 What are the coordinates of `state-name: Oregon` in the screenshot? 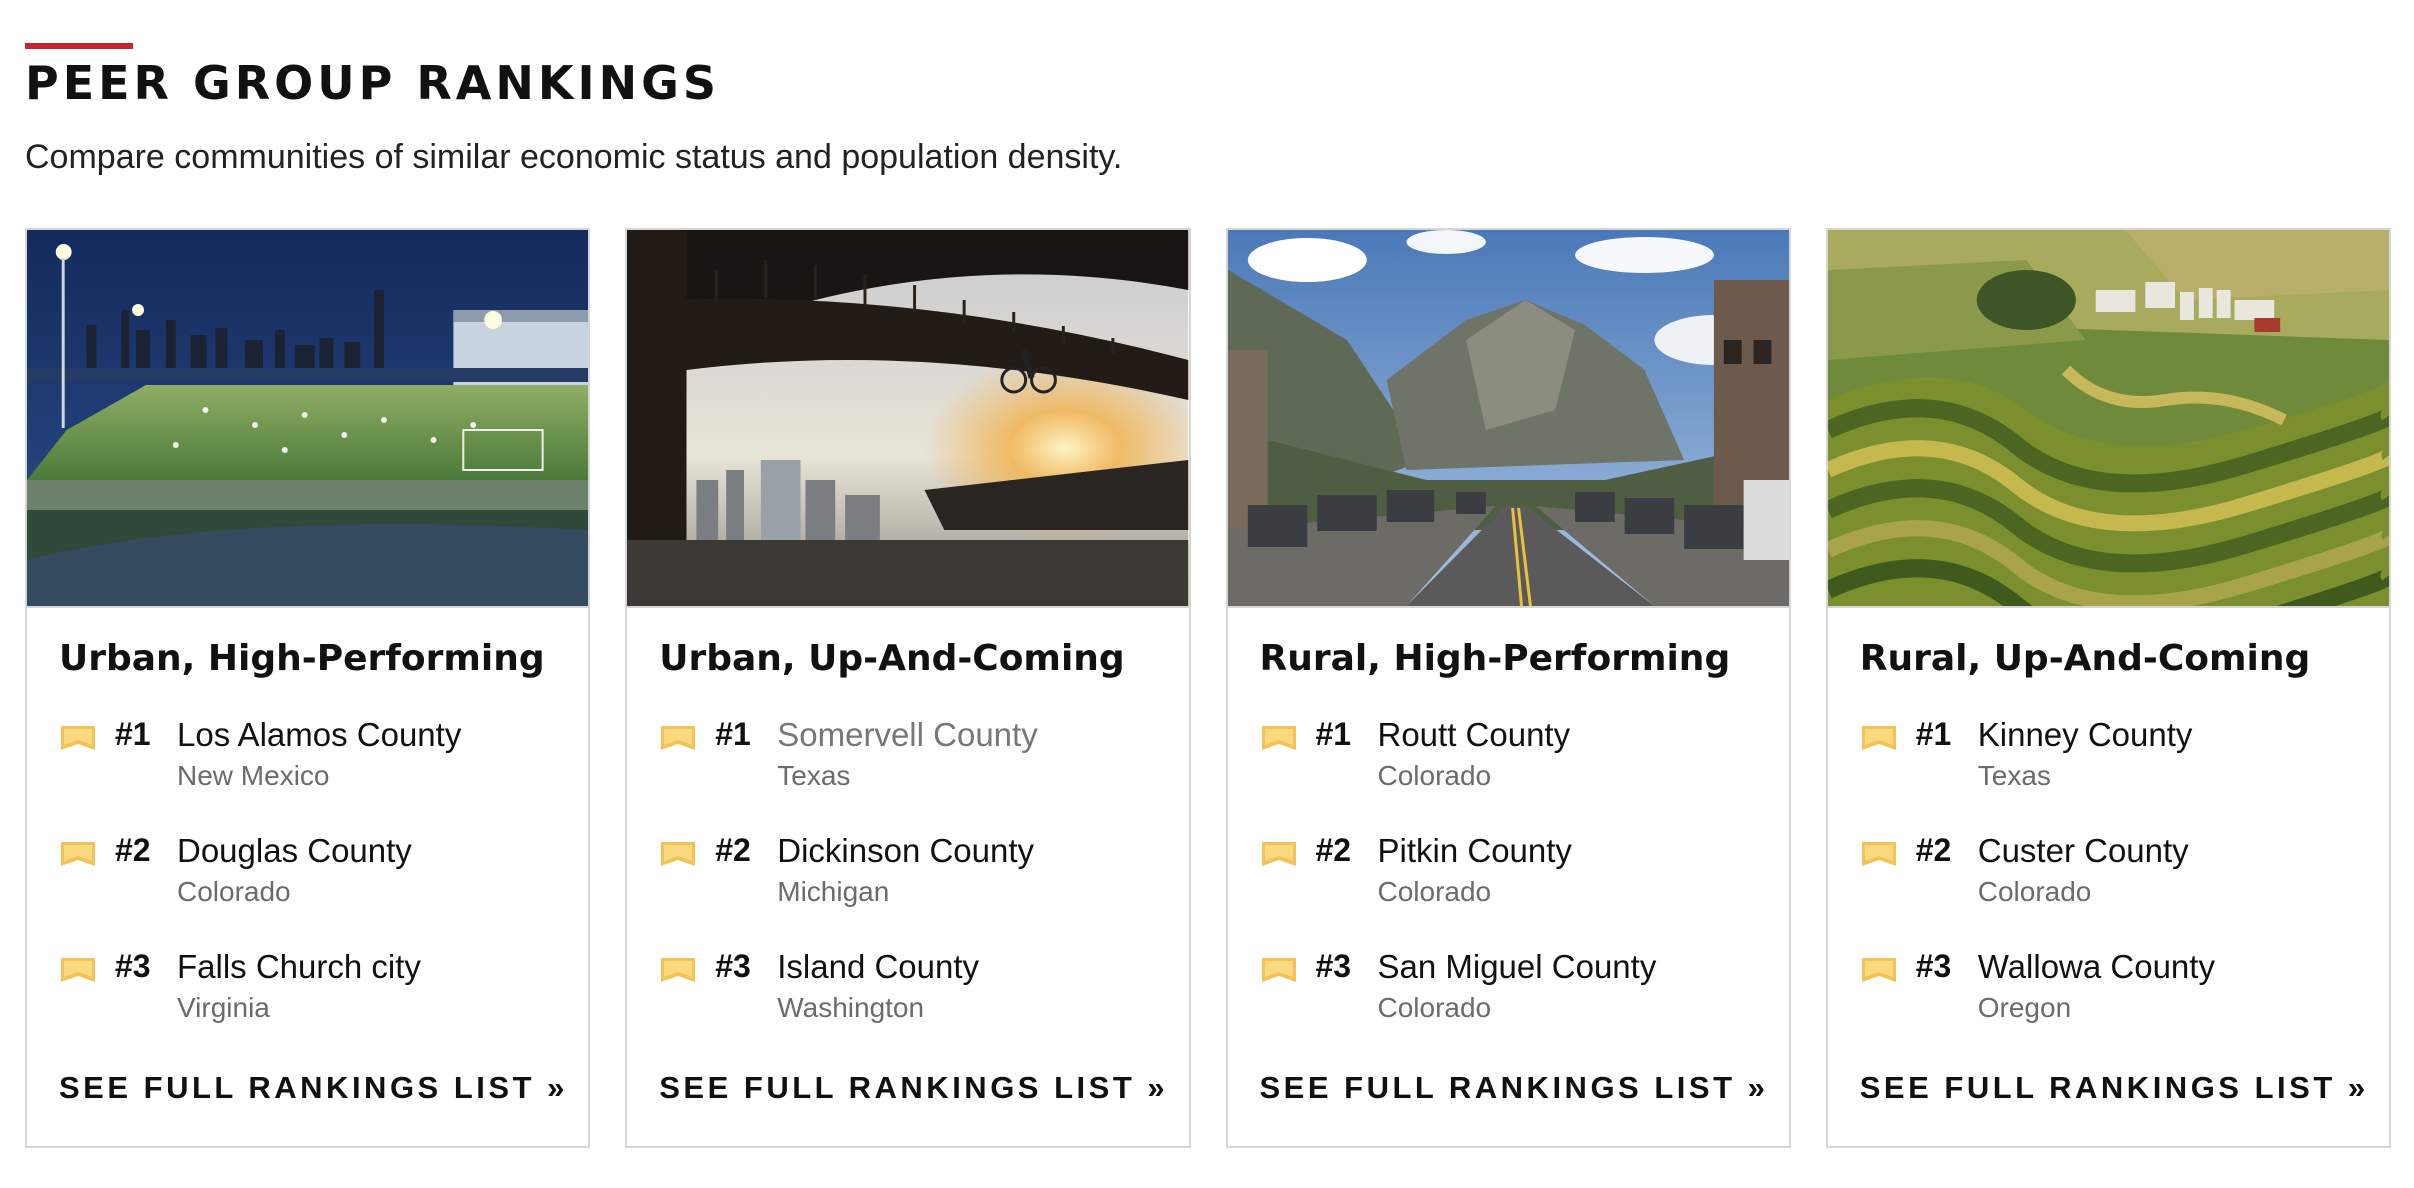 It's located at (2024, 1007).